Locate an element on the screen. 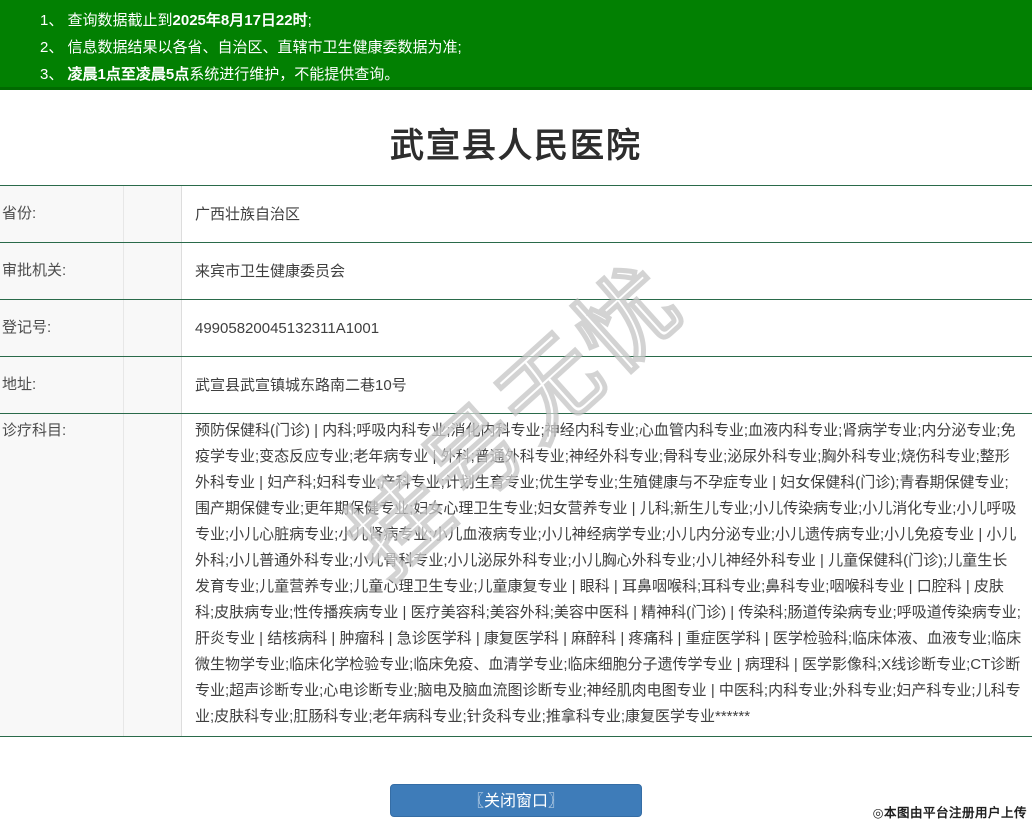 Image resolution: width=1032 pixels, height=824 pixels. notice-line: 3、 凌晨1点至凌晨5点系统进行维护，不能提供查询。 is located at coordinates (531, 74).